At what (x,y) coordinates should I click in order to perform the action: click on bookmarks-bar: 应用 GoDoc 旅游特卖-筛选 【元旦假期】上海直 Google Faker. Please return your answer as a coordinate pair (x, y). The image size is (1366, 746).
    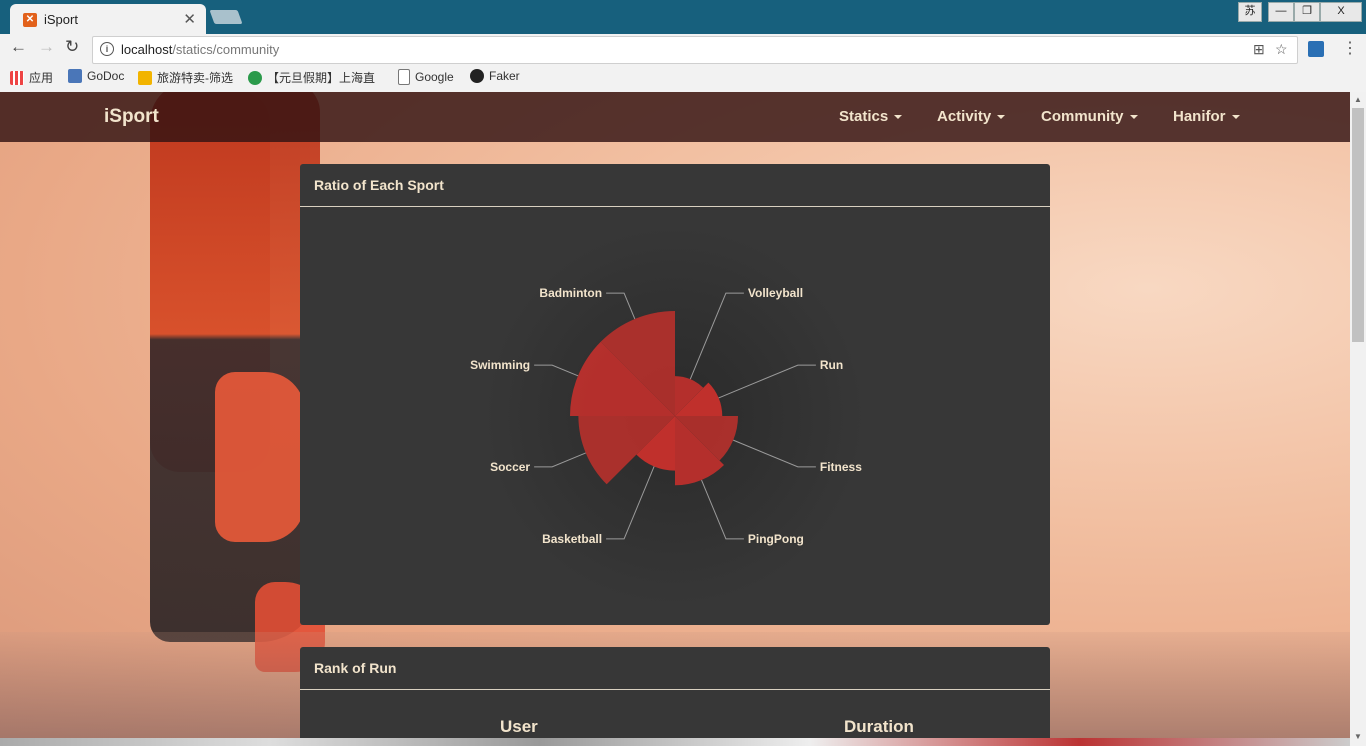
    Looking at the image, I should click on (683, 78).